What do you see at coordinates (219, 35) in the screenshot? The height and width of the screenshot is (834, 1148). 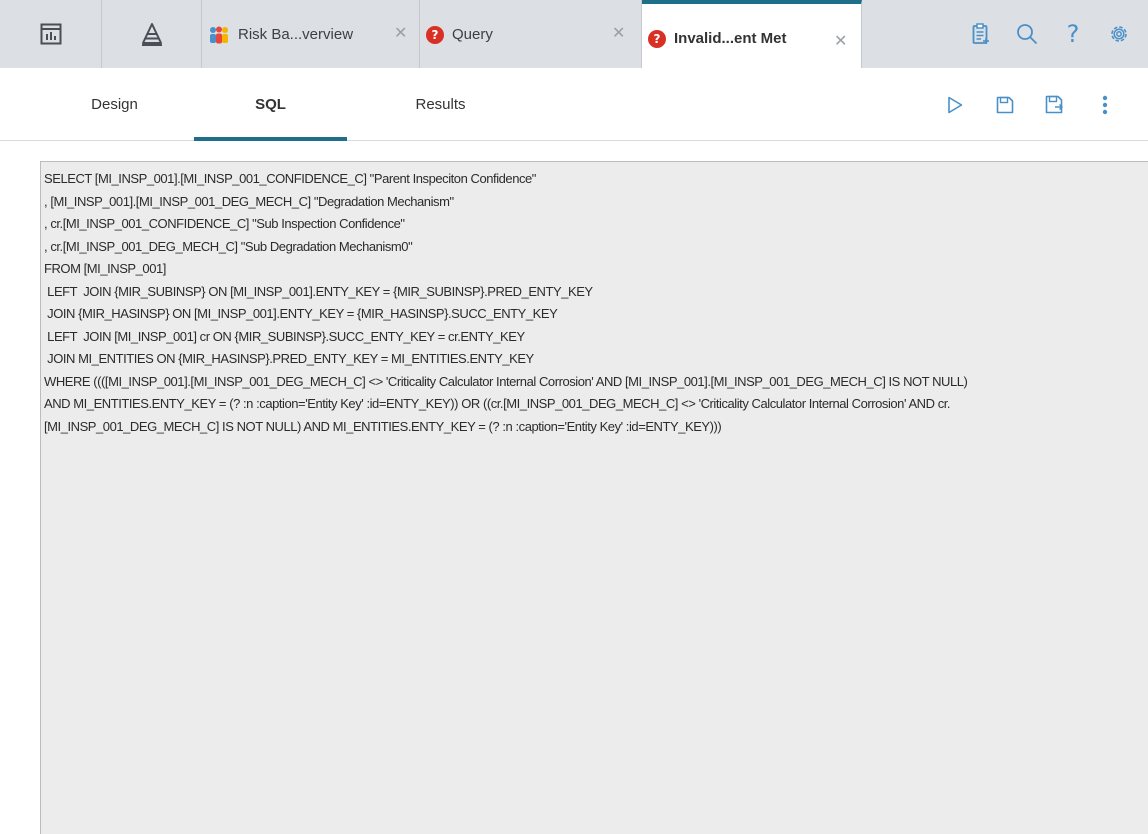 I see `risk-people-icon` at bounding box center [219, 35].